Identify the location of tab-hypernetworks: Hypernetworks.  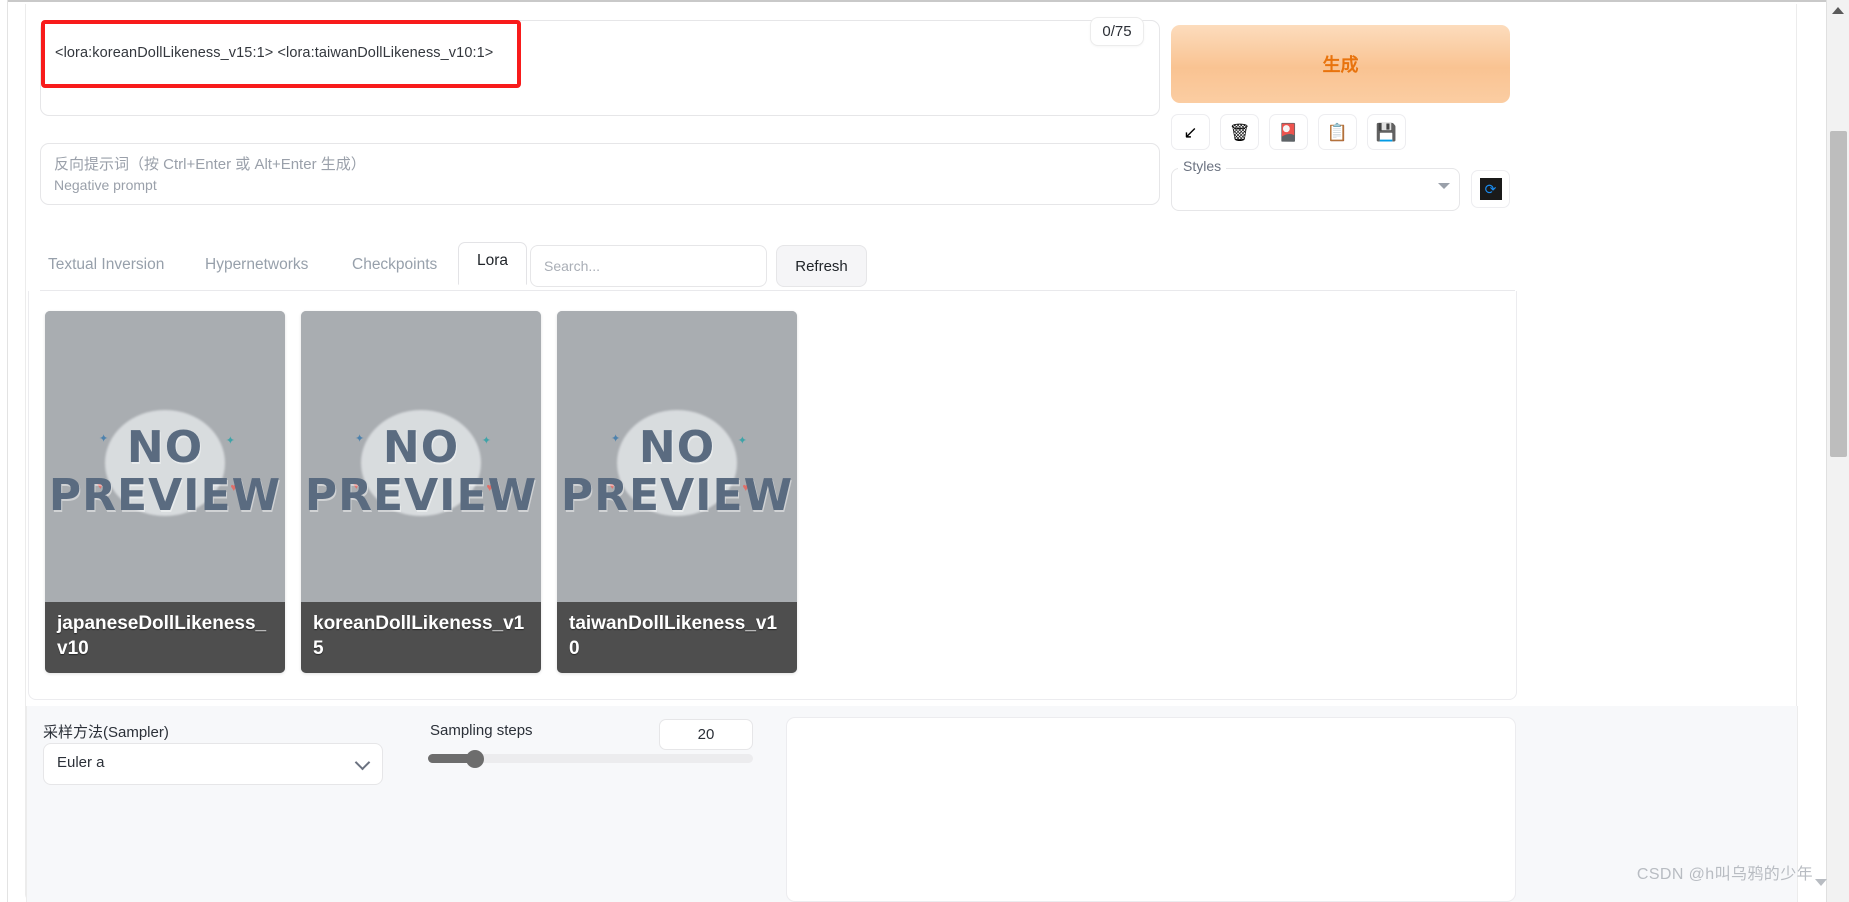
(256, 265).